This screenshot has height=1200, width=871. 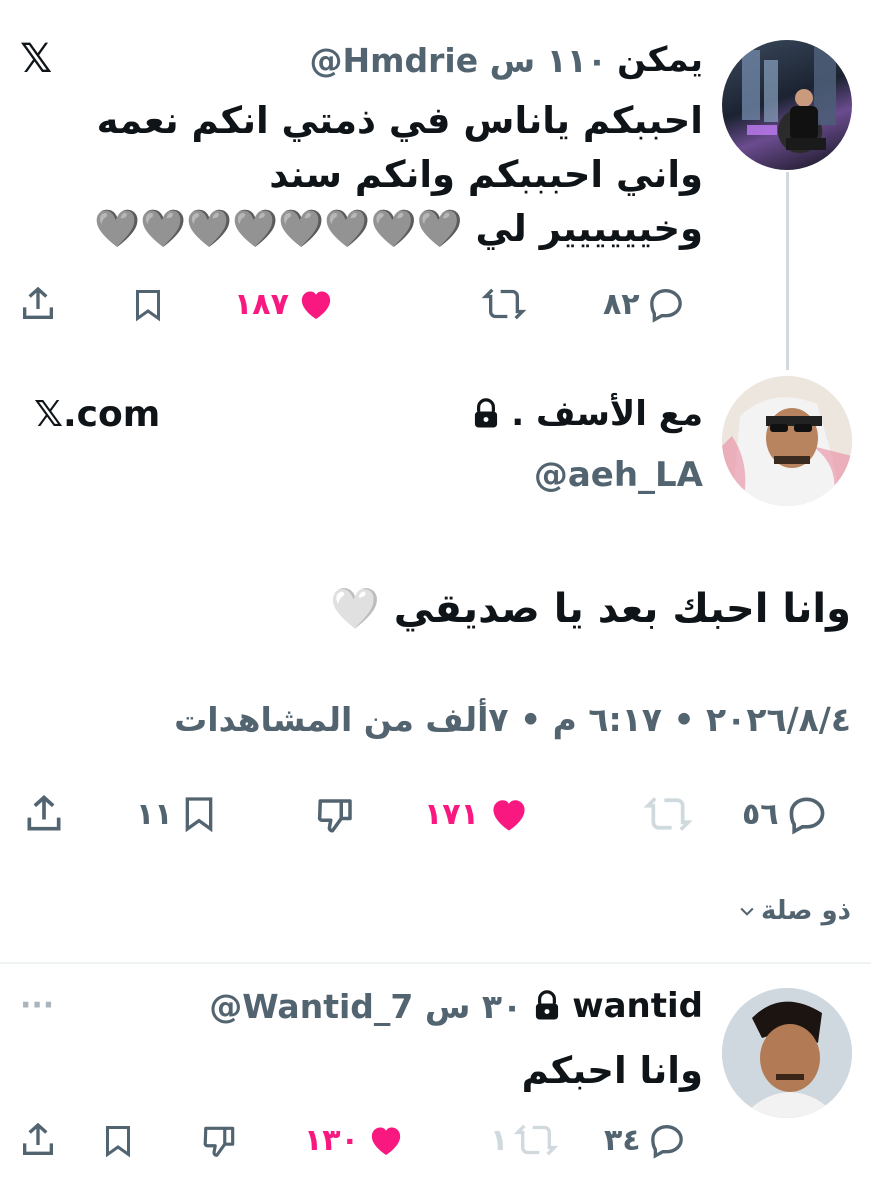 I want to click on reply-count: ٥٦, so click(x=760, y=814).